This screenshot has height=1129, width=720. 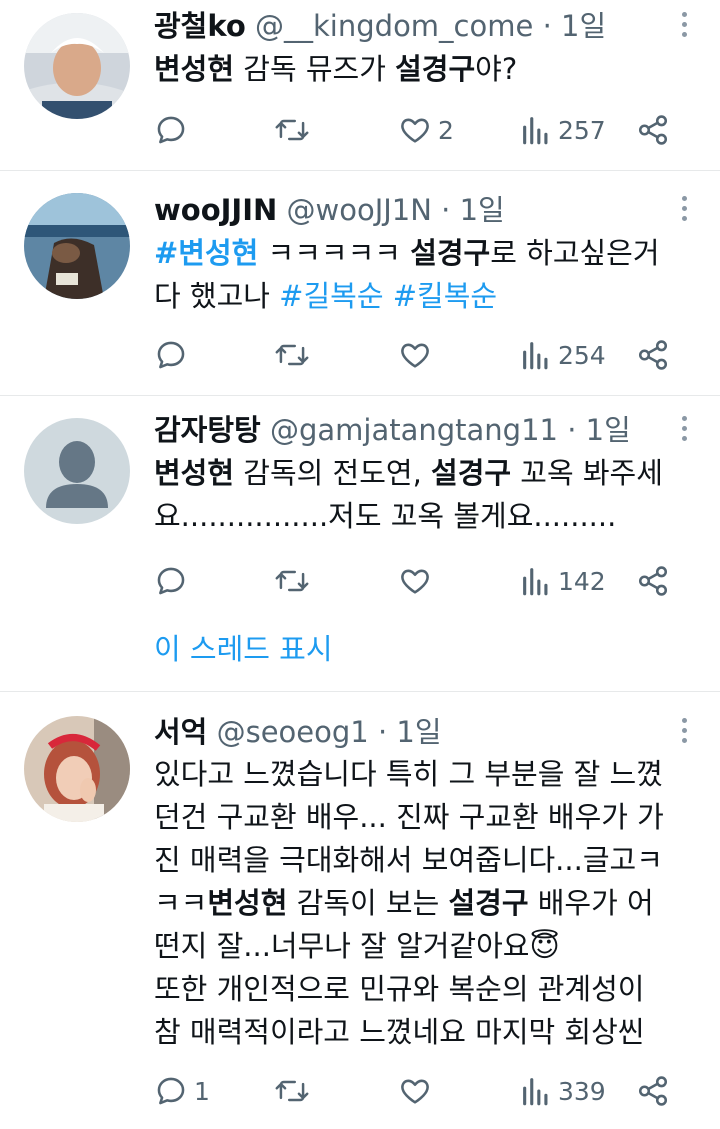 I want to click on views-button: 339, so click(x=563, y=1091).